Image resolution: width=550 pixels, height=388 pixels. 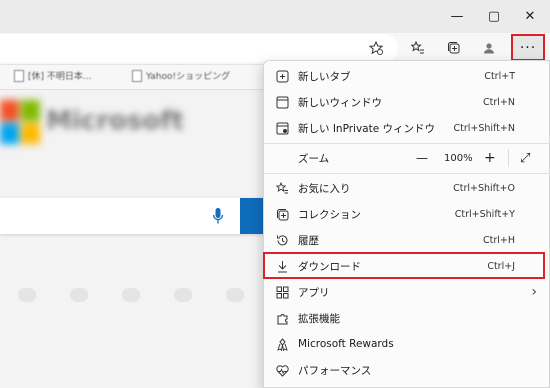 What do you see at coordinates (422, 158) in the screenshot?
I see `zoom-out-button: —` at bounding box center [422, 158].